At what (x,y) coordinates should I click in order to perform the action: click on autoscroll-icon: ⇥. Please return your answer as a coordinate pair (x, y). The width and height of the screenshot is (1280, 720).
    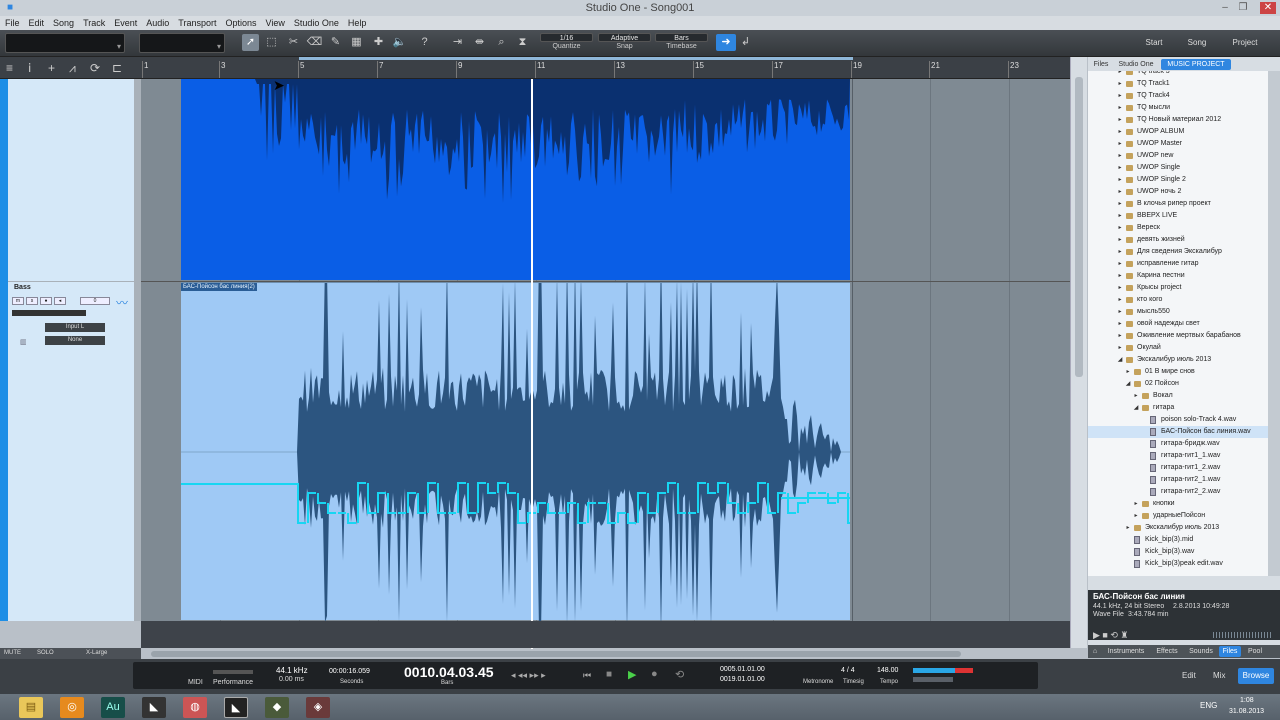
    Looking at the image, I should click on (457, 42).